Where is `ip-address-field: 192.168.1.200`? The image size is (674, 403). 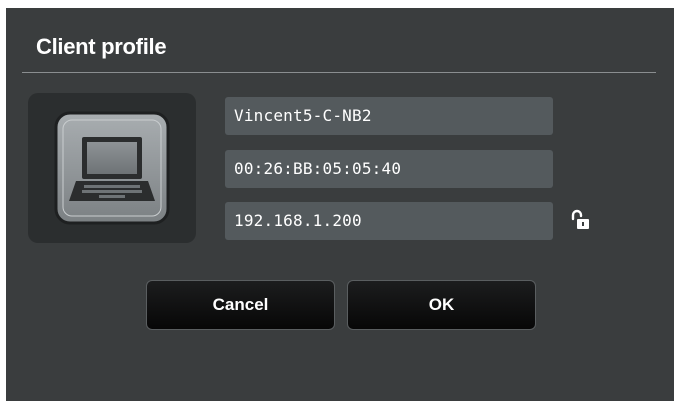
ip-address-field: 192.168.1.200 is located at coordinates (389, 221).